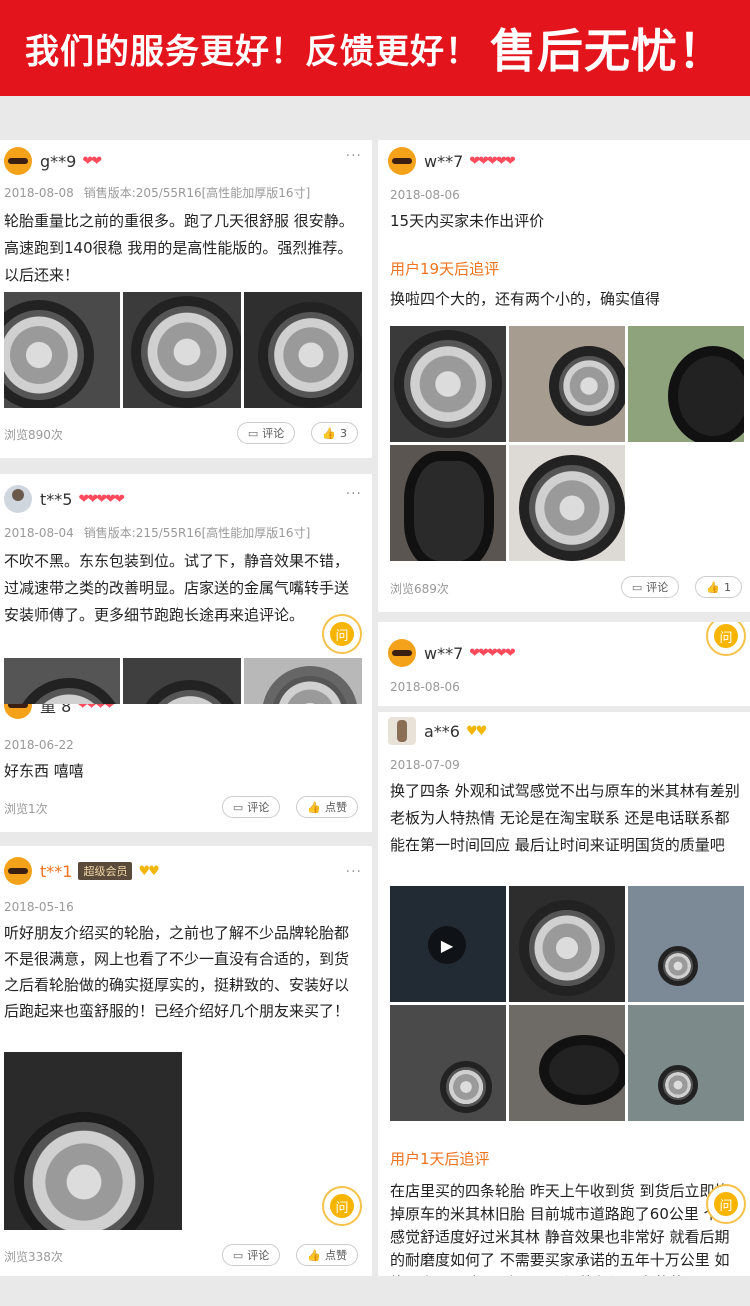 Image resolution: width=750 pixels, height=1306 pixels. I want to click on like-button: 👍 1, so click(718, 587).